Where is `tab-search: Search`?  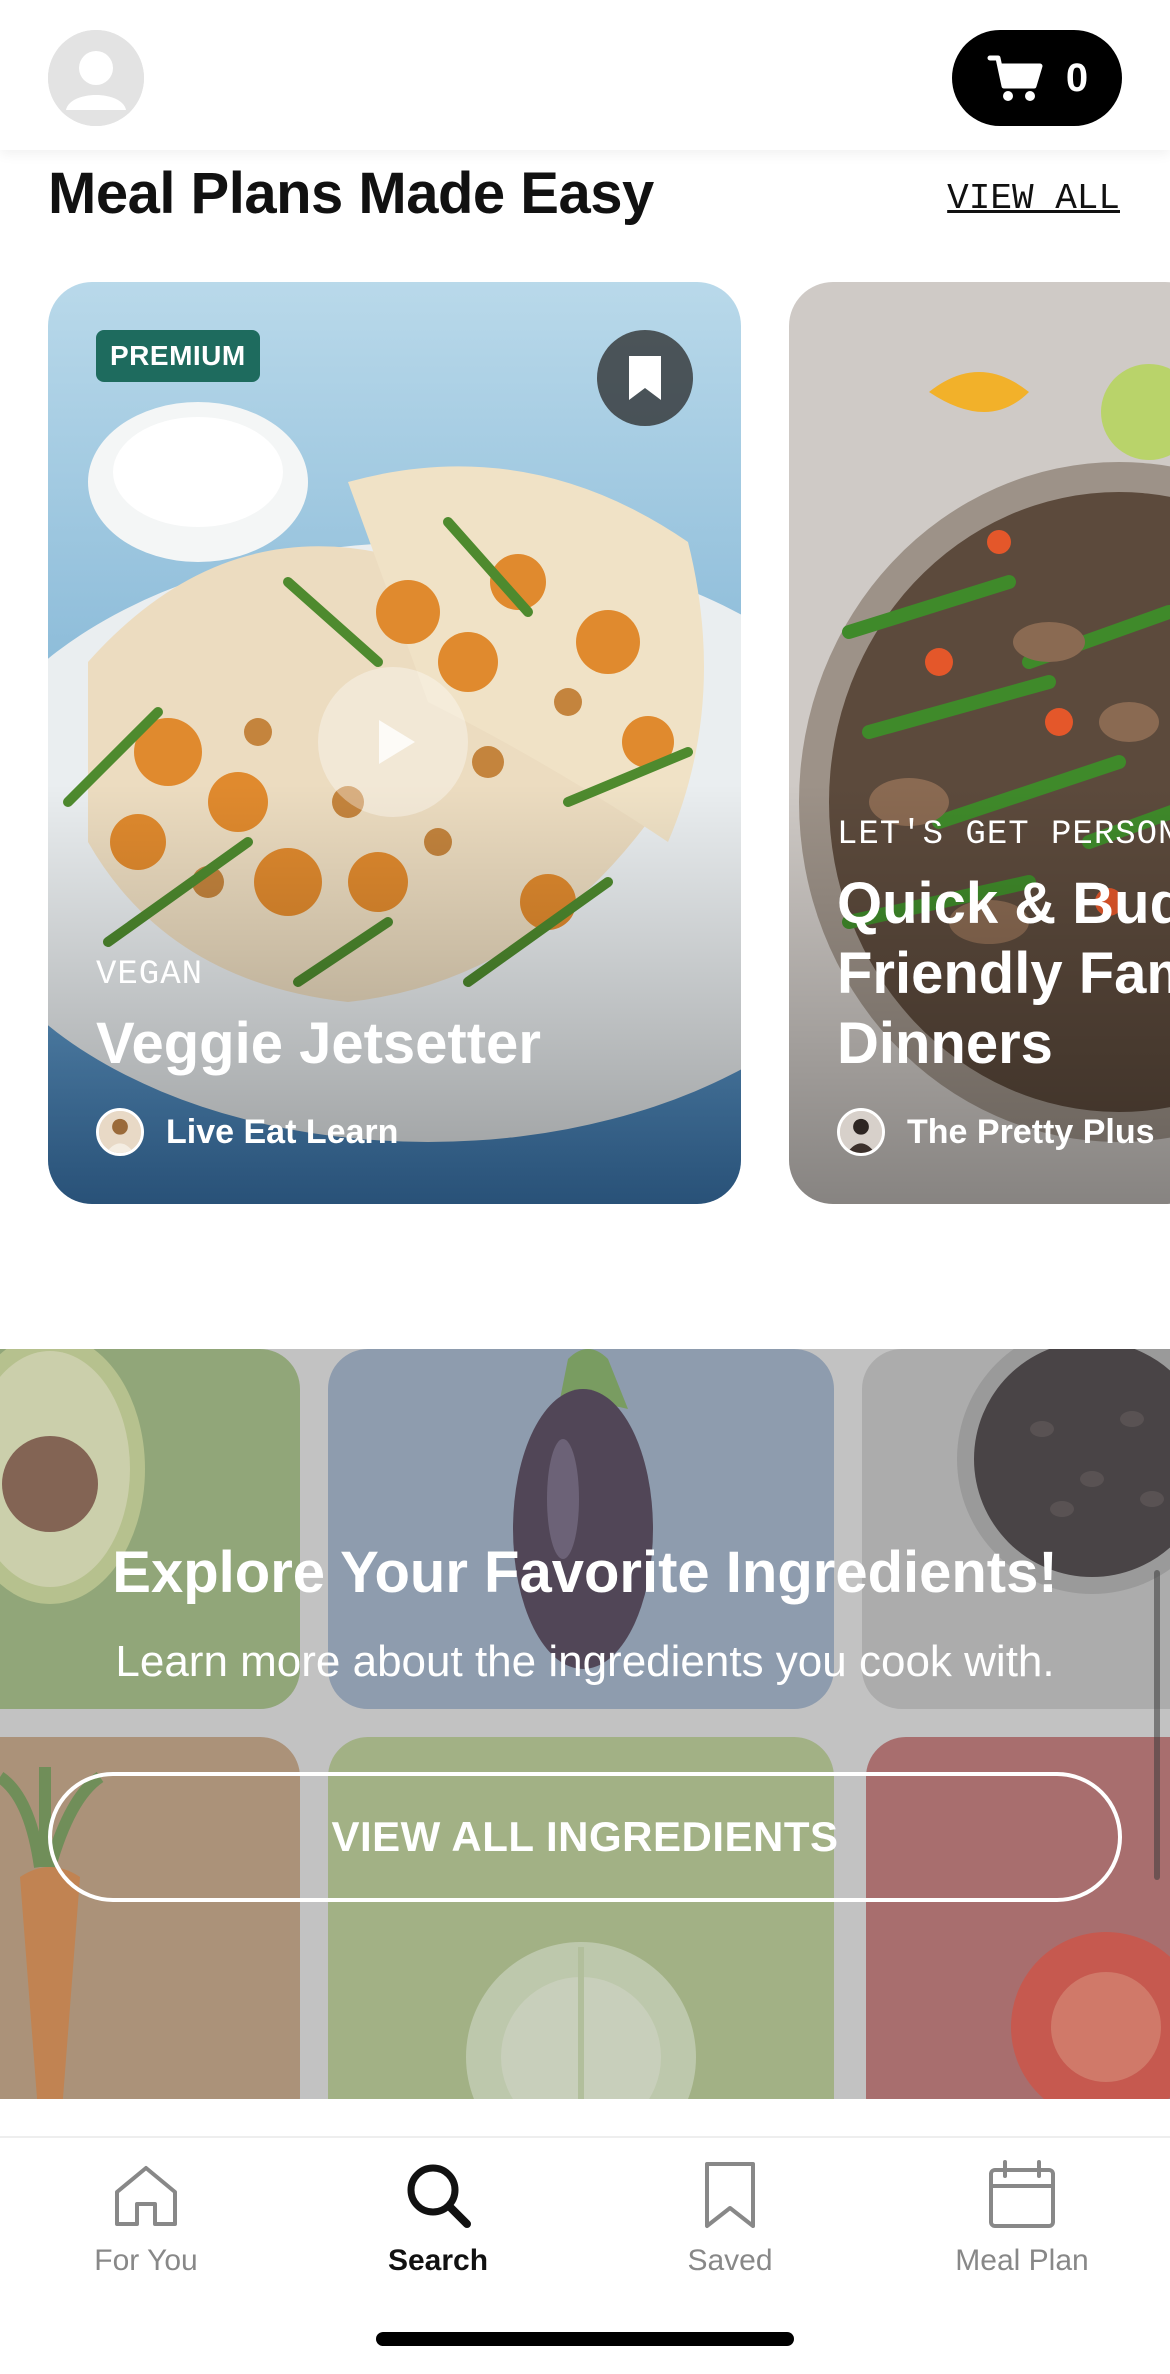 tab-search: Search is located at coordinates (438, 2218).